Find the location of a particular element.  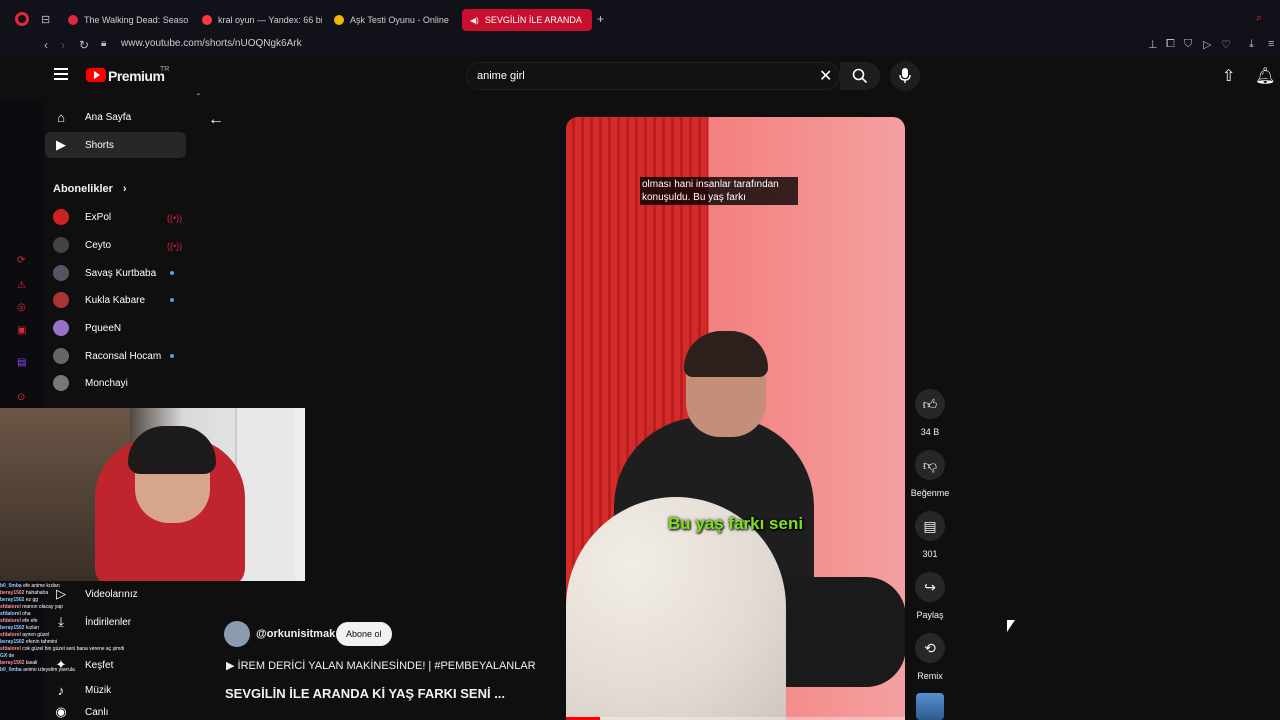

sidebar-item-pqueen: PqueeN is located at coordinates (115, 328).